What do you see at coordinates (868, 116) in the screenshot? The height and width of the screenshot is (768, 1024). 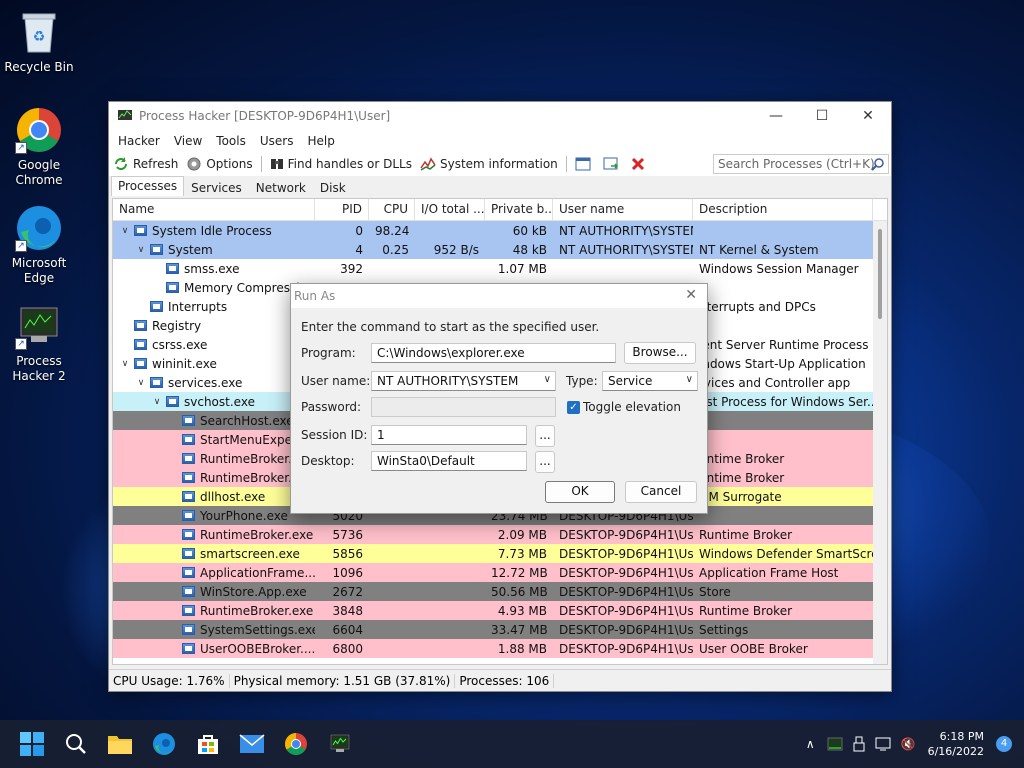 I see `close-button: ✕` at bounding box center [868, 116].